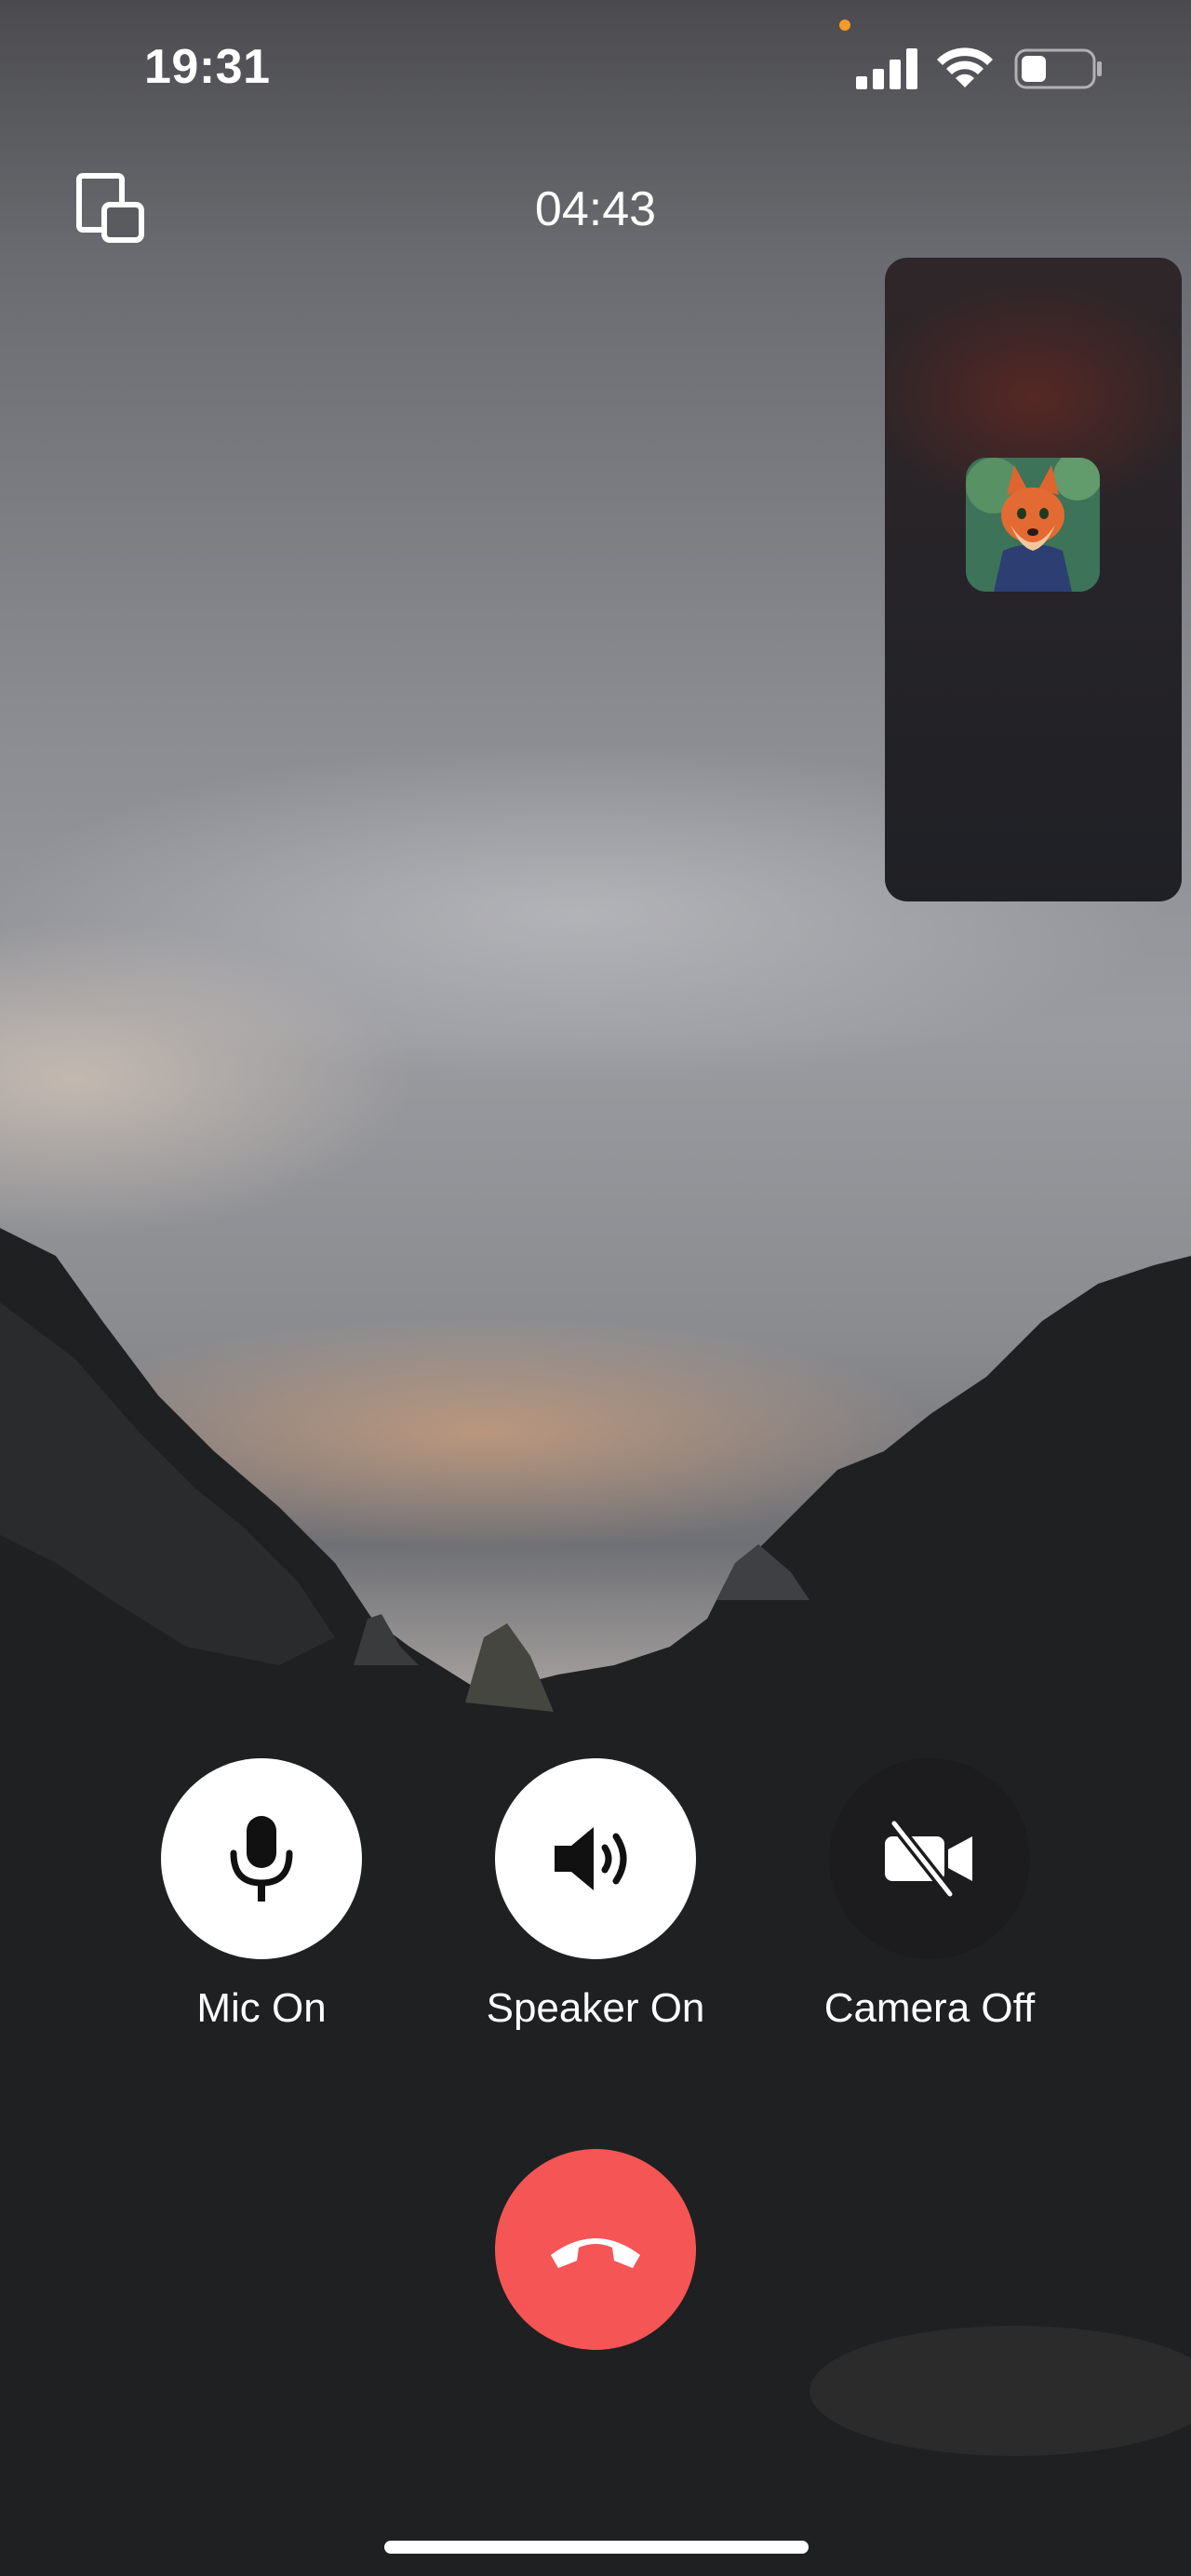 The height and width of the screenshot is (2576, 1191). What do you see at coordinates (261, 2008) in the screenshot?
I see `mic-label: Mic On` at bounding box center [261, 2008].